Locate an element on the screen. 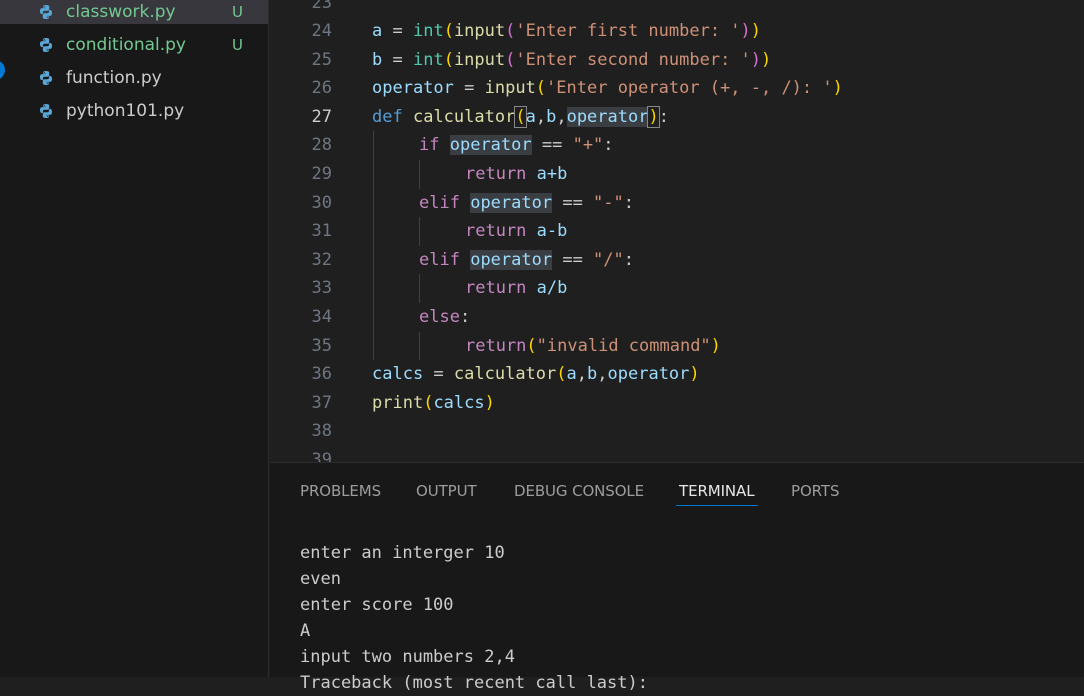 The height and width of the screenshot is (696, 1084). line-number: 28 is located at coordinates (321, 145).